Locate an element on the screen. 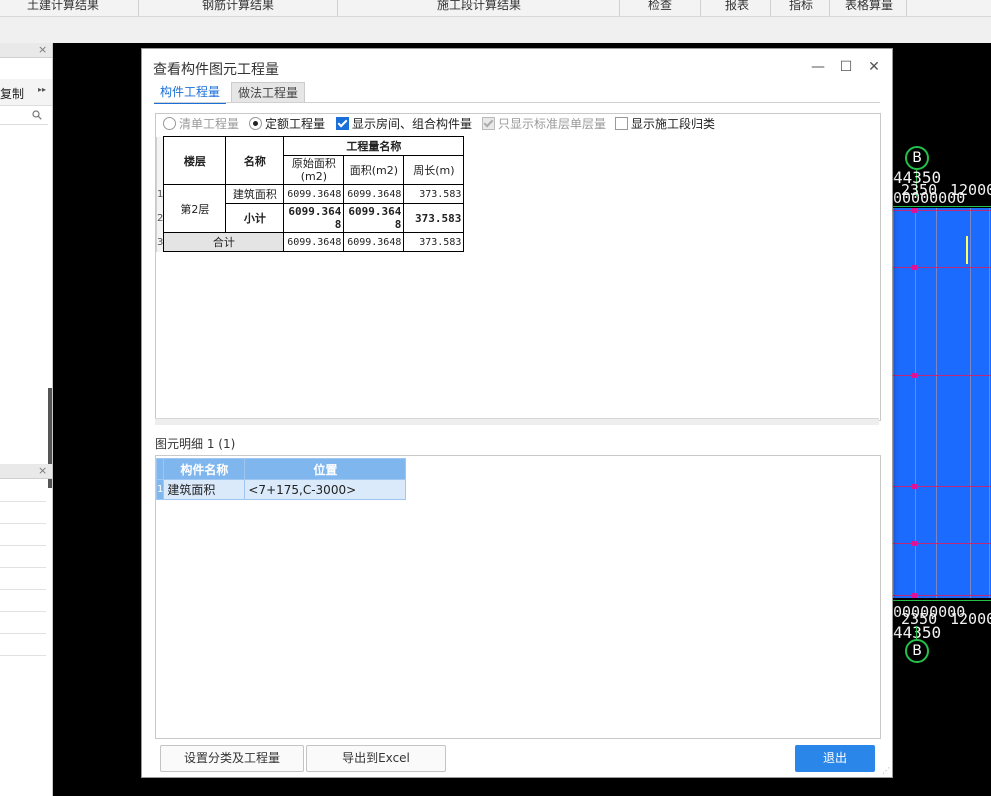 The image size is (991, 796). subtotal-orig-area-cell: 6099.3648 is located at coordinates (314, 218).